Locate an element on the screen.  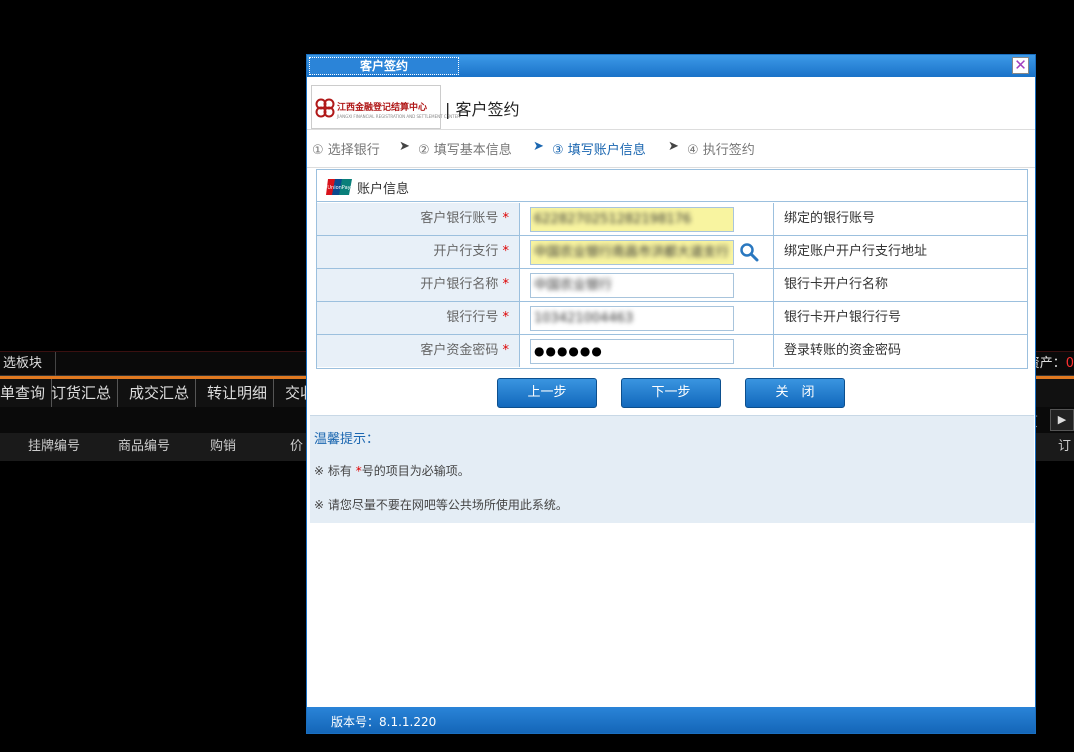
field-row-account-no: 客户银行账号 * 6228270251282198176 绑定的银行账号 is located at coordinates (672, 219).